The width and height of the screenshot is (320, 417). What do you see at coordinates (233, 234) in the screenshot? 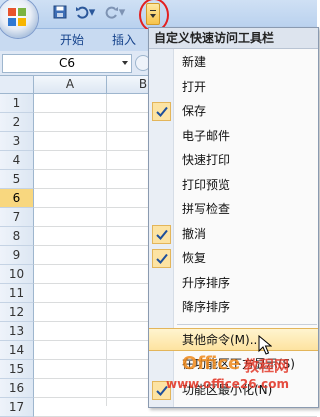
I see `menu-item: 撤消` at bounding box center [233, 234].